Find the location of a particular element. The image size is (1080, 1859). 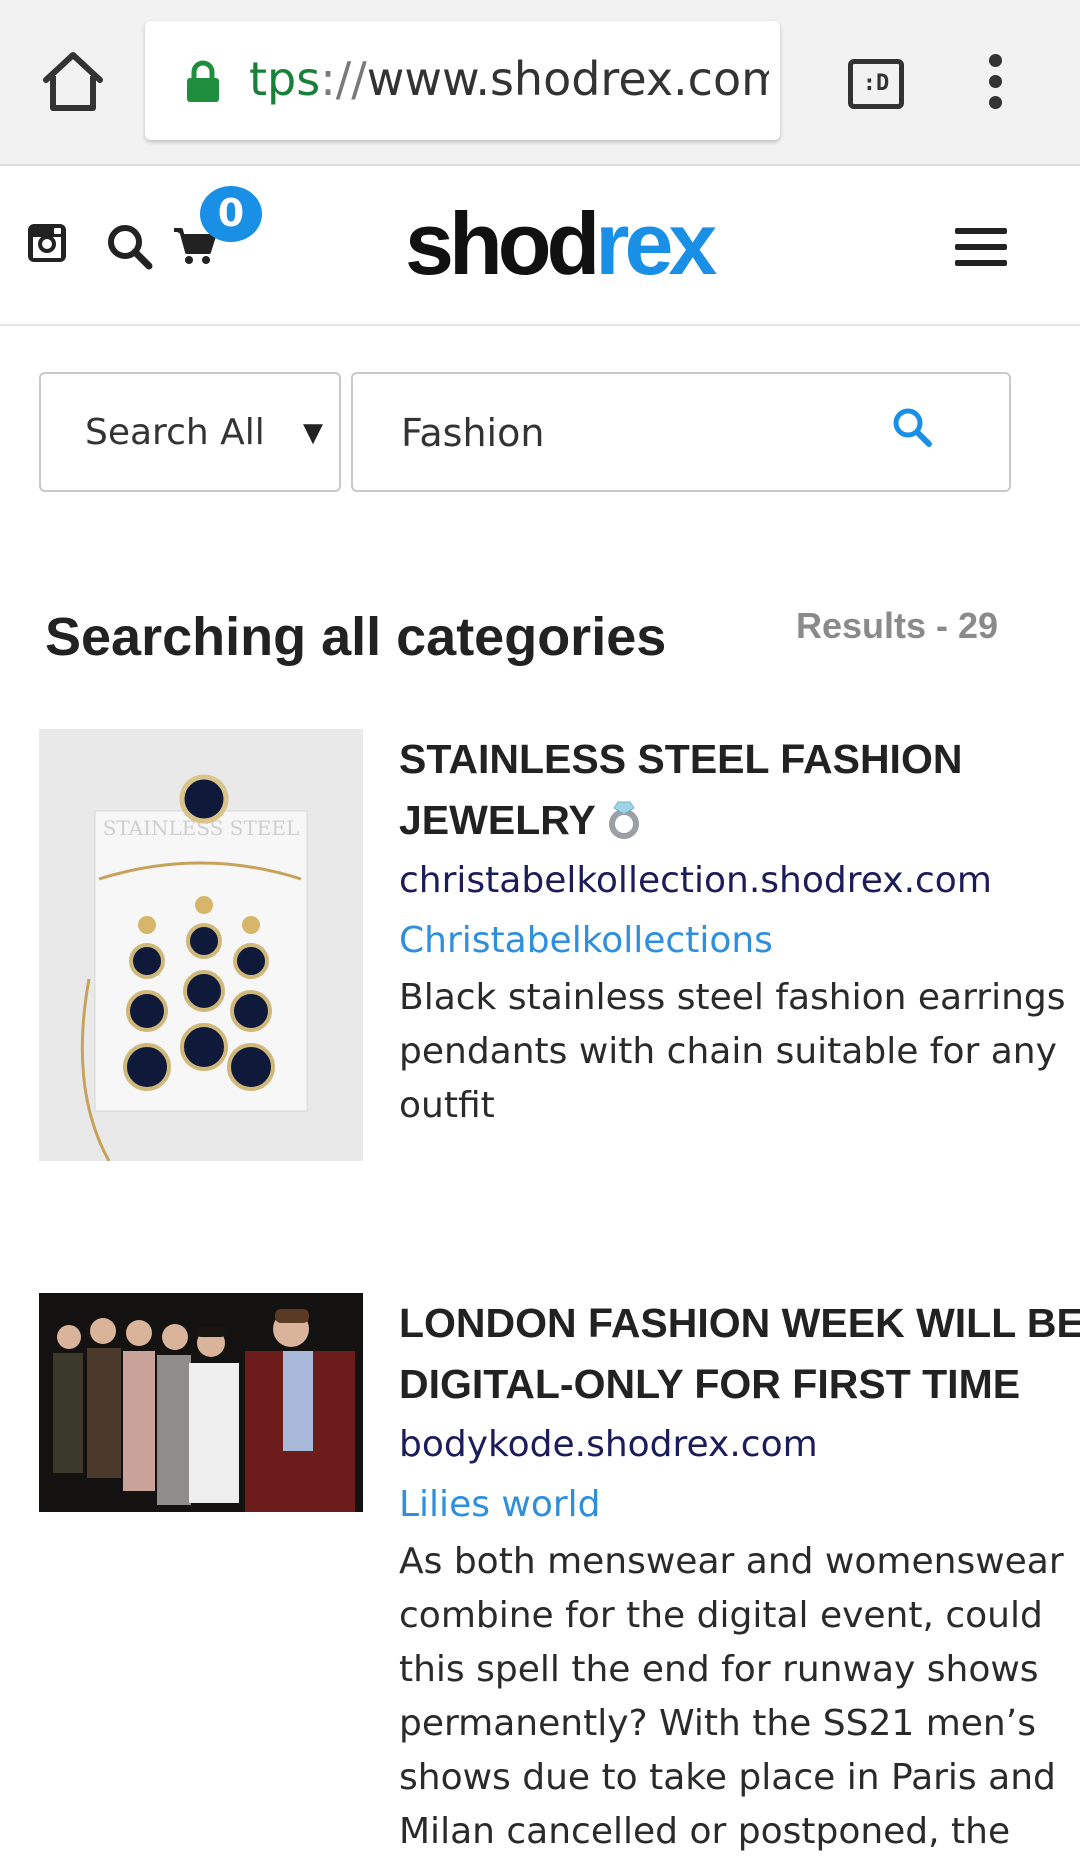

result-title-text: STAINLESS STEEL FASHION JEWELRY is located at coordinates (681, 789).